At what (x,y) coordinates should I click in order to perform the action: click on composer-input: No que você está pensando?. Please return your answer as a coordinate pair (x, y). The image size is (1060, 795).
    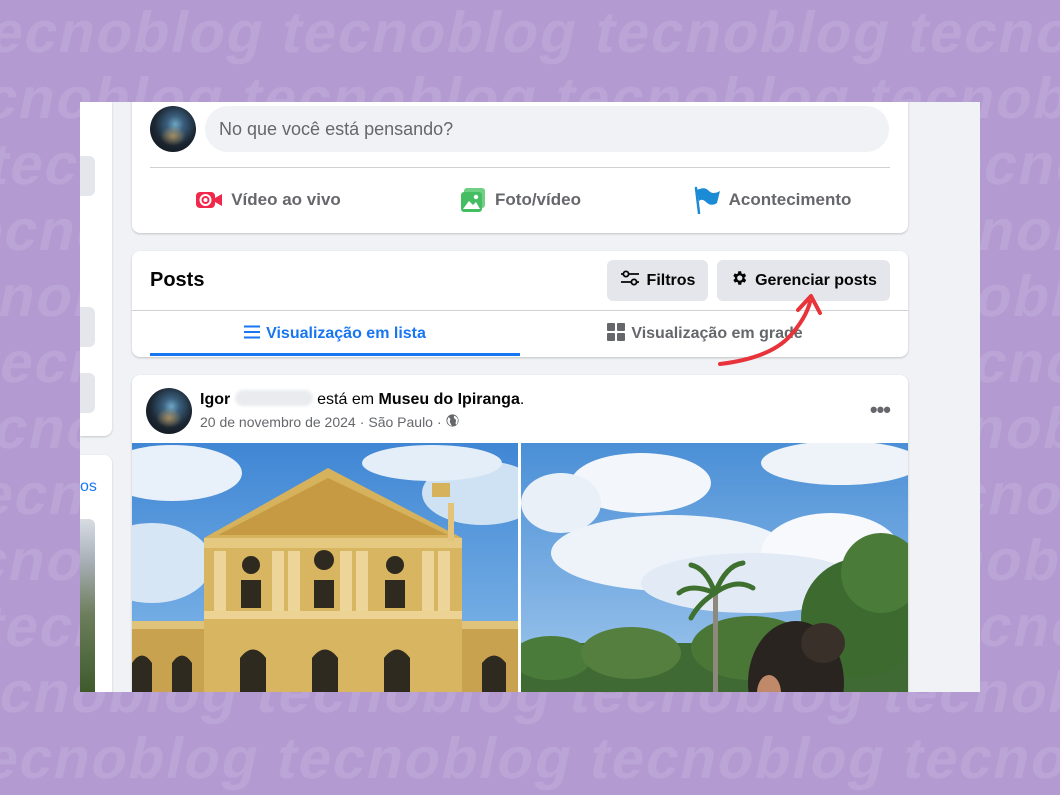
    Looking at the image, I should click on (547, 129).